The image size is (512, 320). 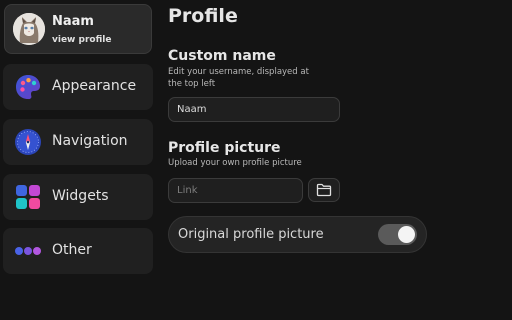 I want to click on sidebar-item-widgets: Widgets, so click(x=78, y=197).